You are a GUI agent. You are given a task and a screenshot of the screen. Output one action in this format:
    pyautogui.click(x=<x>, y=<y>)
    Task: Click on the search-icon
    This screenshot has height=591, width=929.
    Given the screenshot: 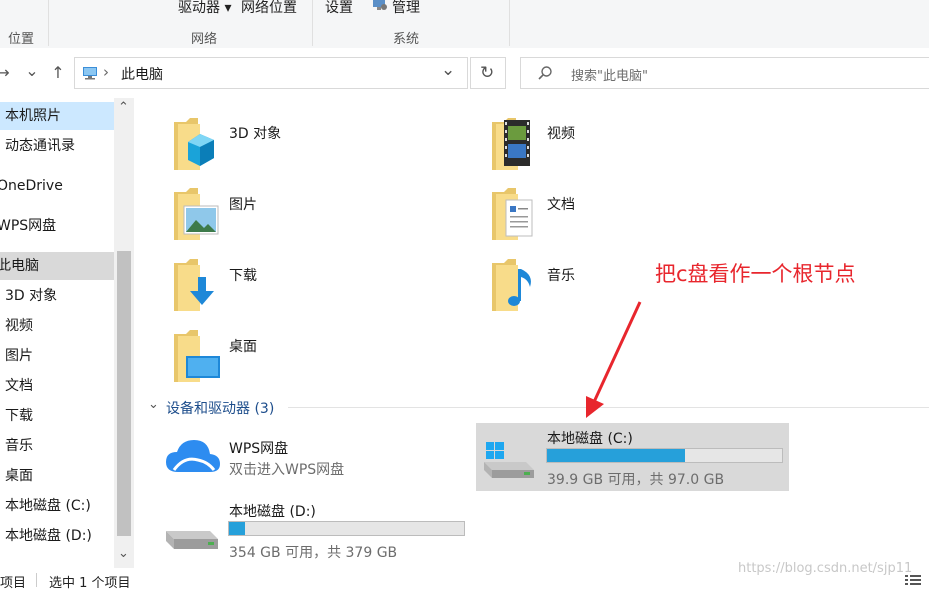 What is the action you would take?
    pyautogui.click(x=545, y=73)
    